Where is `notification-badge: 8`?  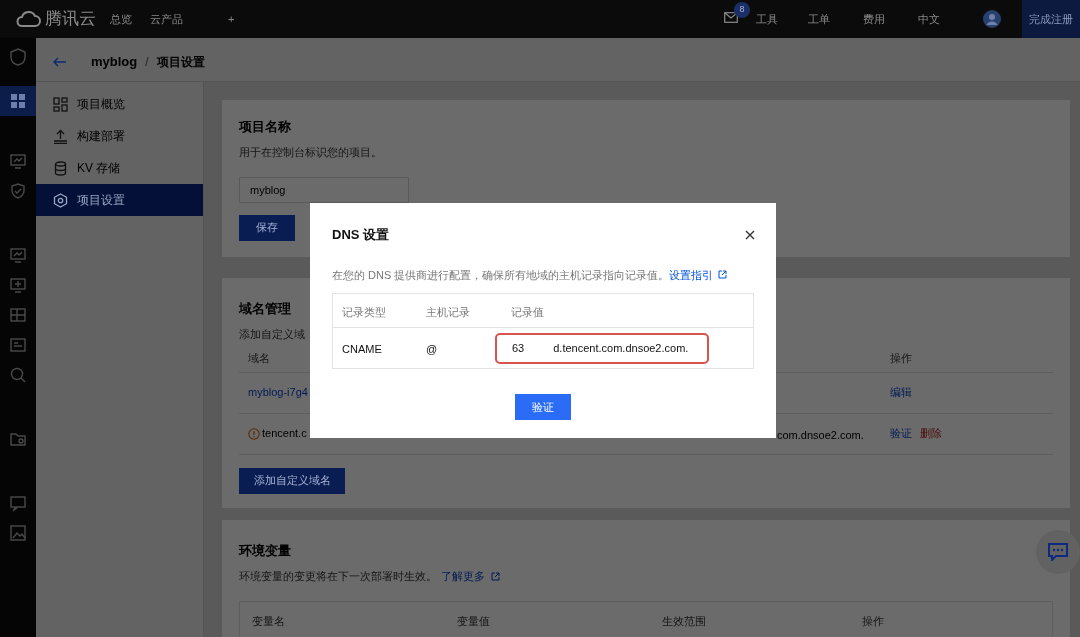
notification-badge: 8 is located at coordinates (742, 10).